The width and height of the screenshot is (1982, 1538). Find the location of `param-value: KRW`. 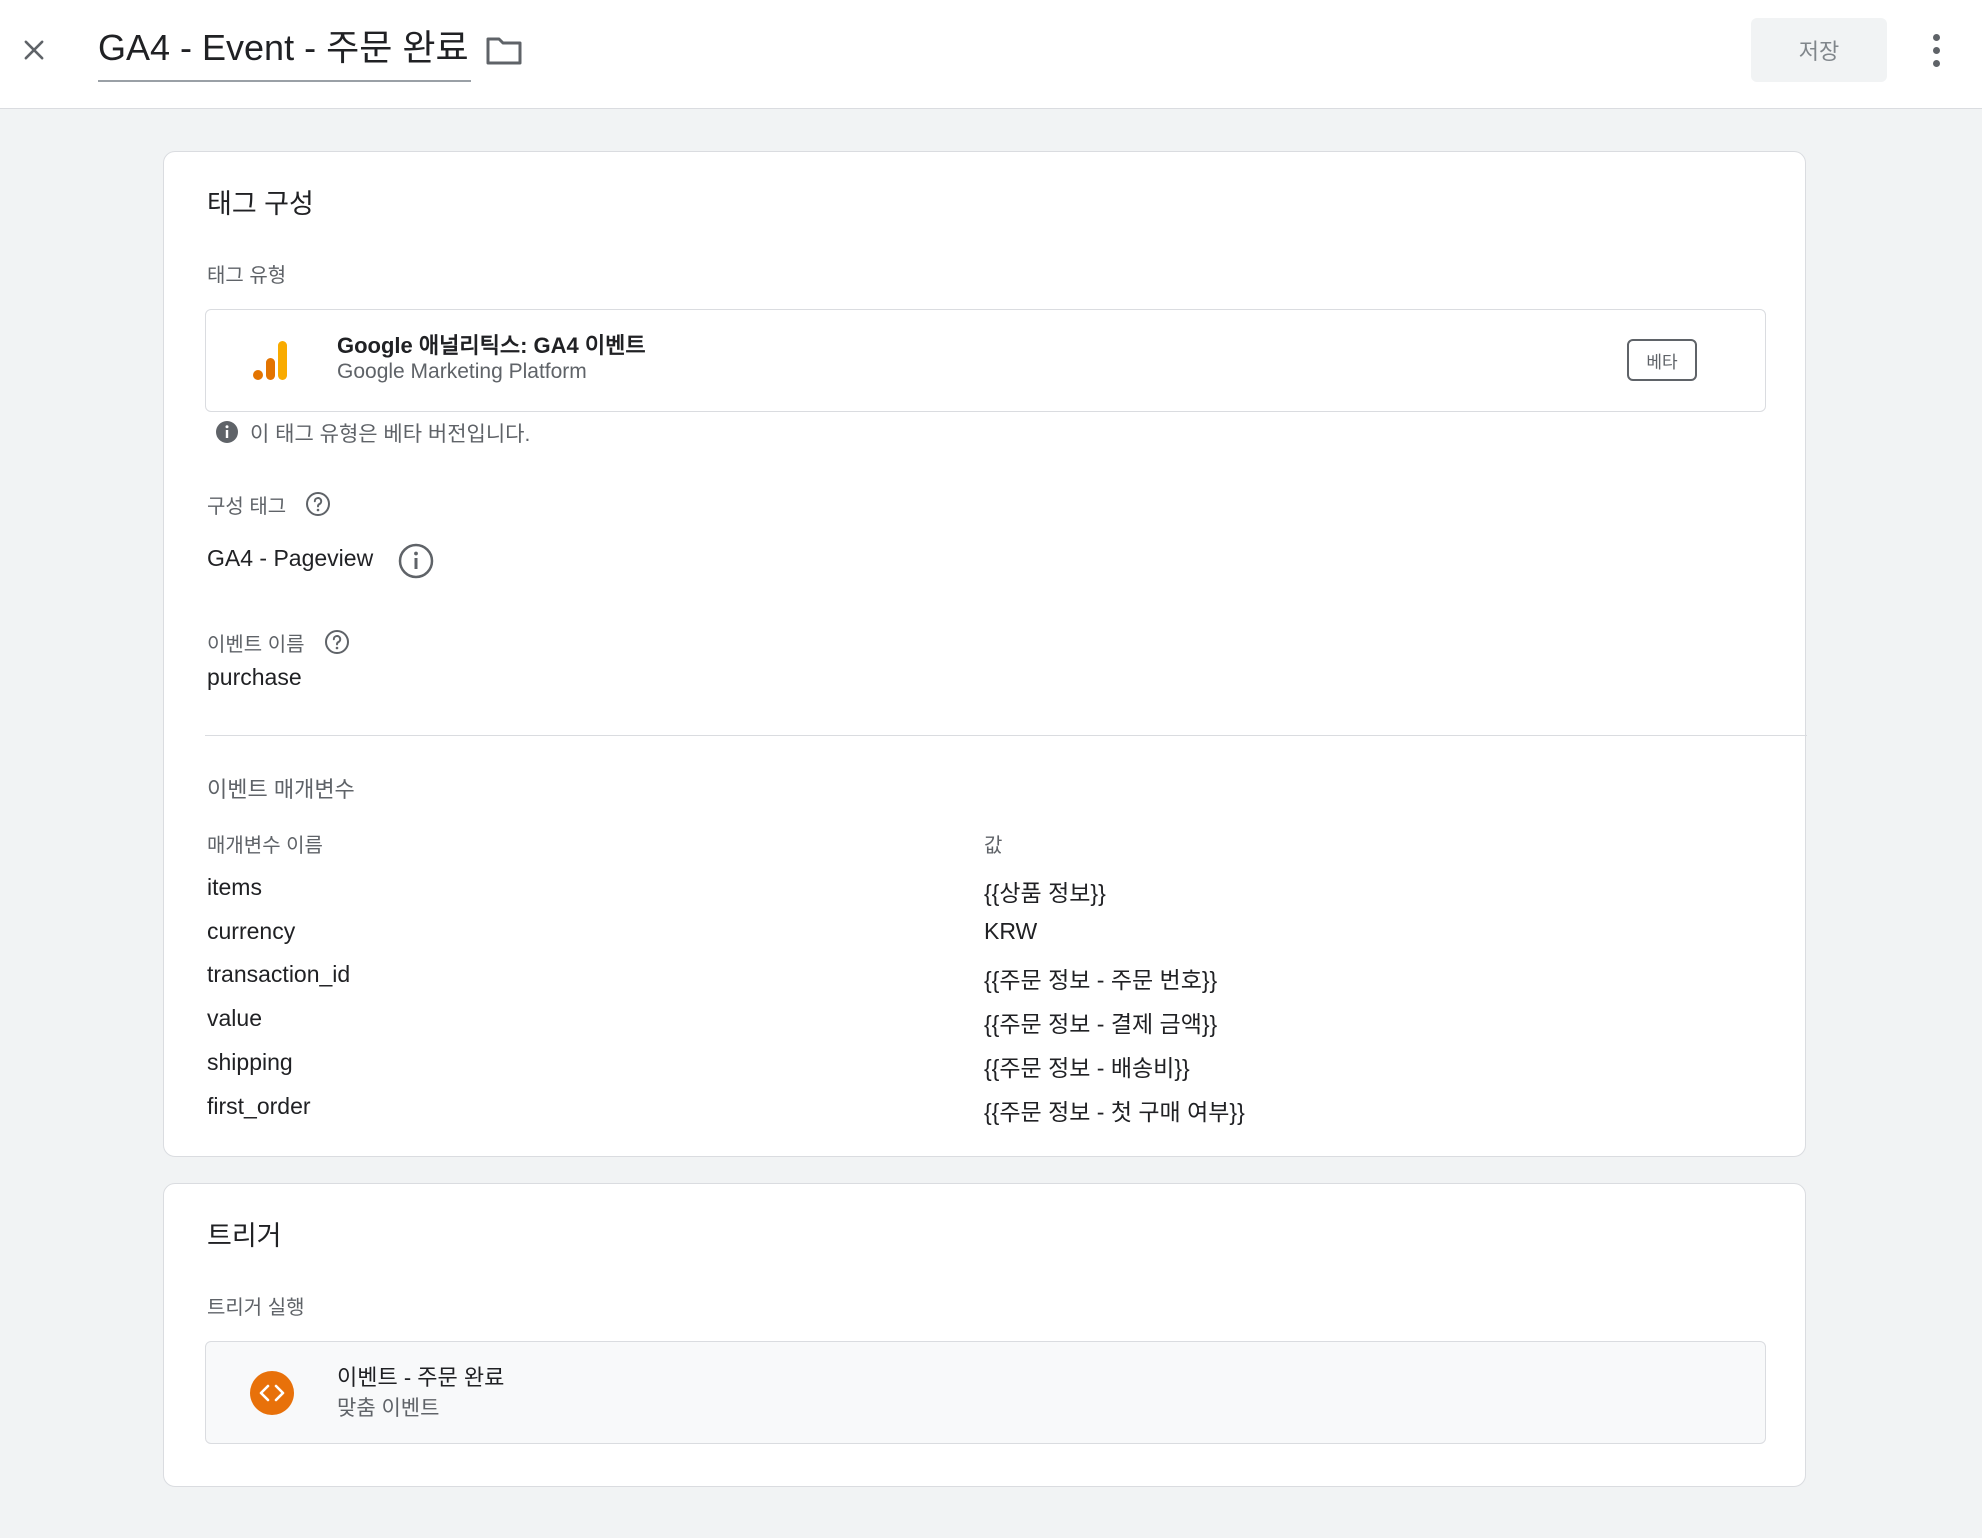

param-value: KRW is located at coordinates (1011, 931).